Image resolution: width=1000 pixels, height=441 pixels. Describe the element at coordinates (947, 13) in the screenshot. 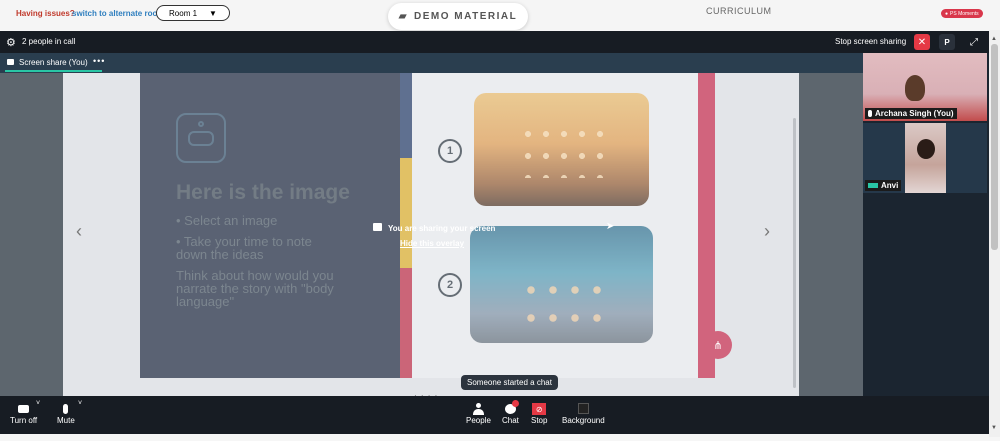

I see `moments-icon: ●` at that location.